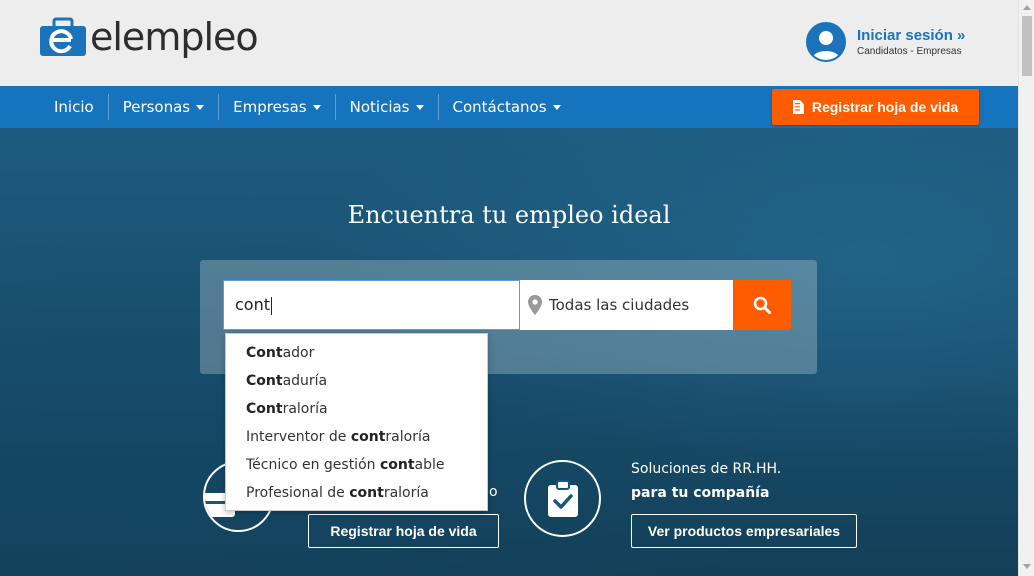  I want to click on city-select: Todas las ciudades, so click(626, 305).